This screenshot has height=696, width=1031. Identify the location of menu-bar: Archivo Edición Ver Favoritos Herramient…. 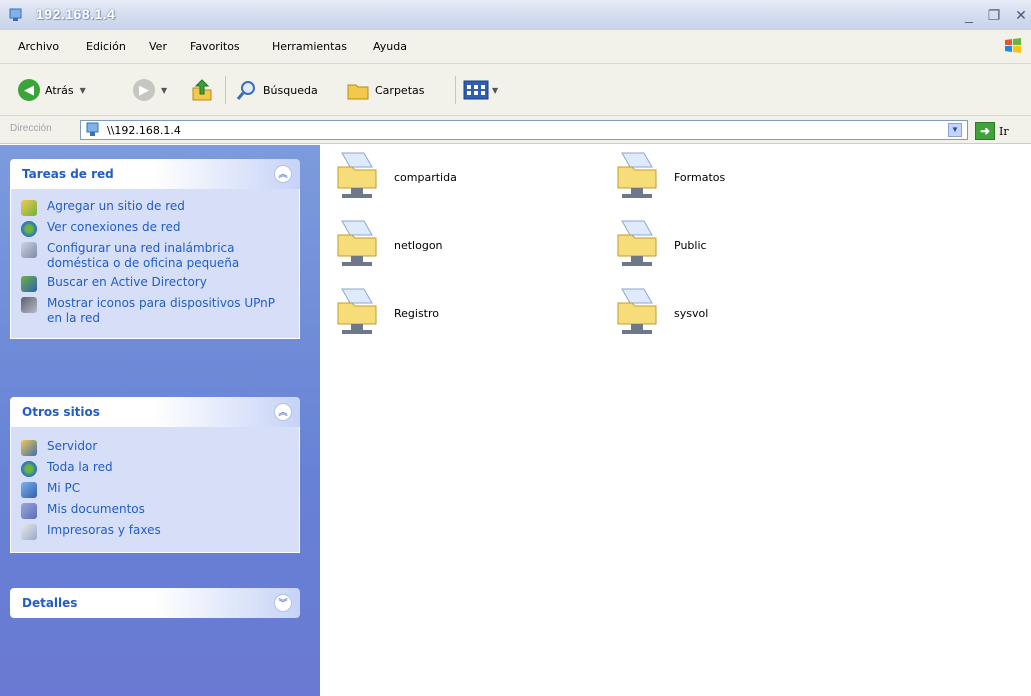
(515, 47).